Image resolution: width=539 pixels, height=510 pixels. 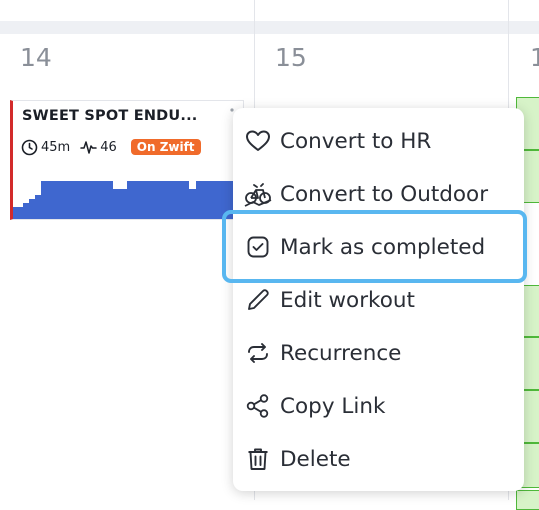 What do you see at coordinates (374, 246) in the screenshot?
I see `selection-highlight` at bounding box center [374, 246].